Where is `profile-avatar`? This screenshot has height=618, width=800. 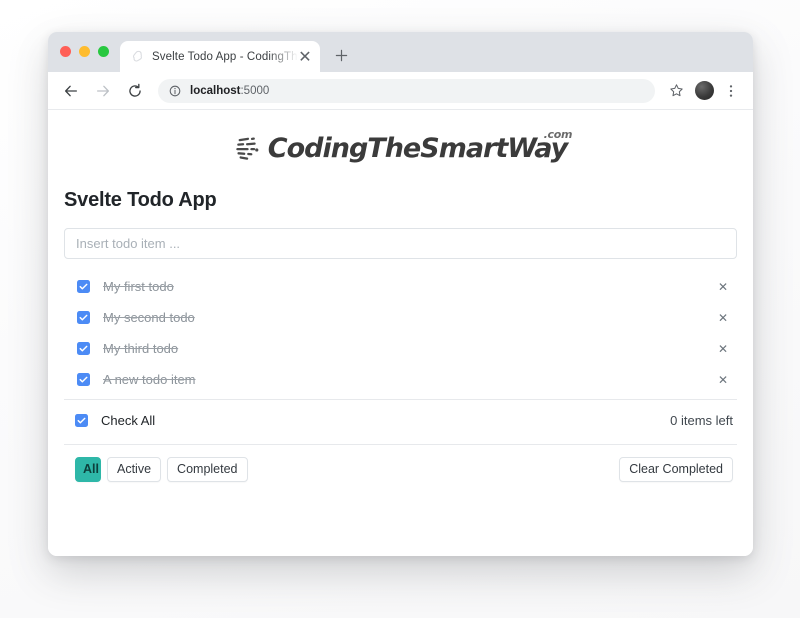
profile-avatar is located at coordinates (704, 90).